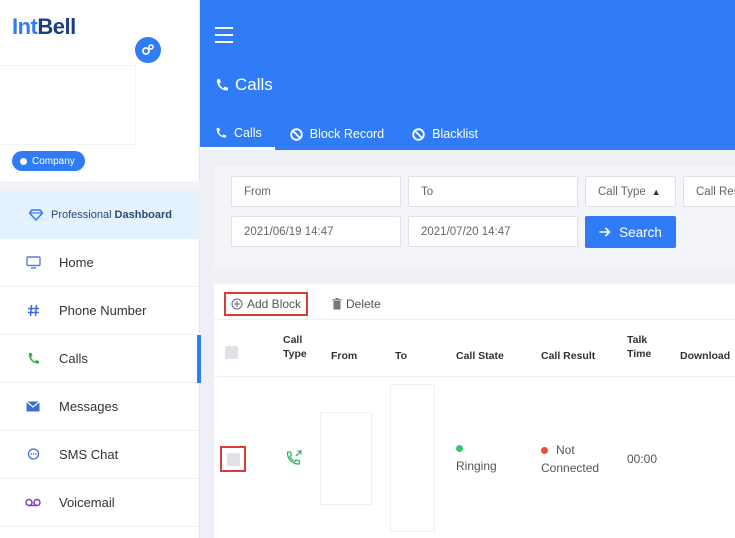  What do you see at coordinates (474, 376) in the screenshot?
I see `header-divider` at bounding box center [474, 376].